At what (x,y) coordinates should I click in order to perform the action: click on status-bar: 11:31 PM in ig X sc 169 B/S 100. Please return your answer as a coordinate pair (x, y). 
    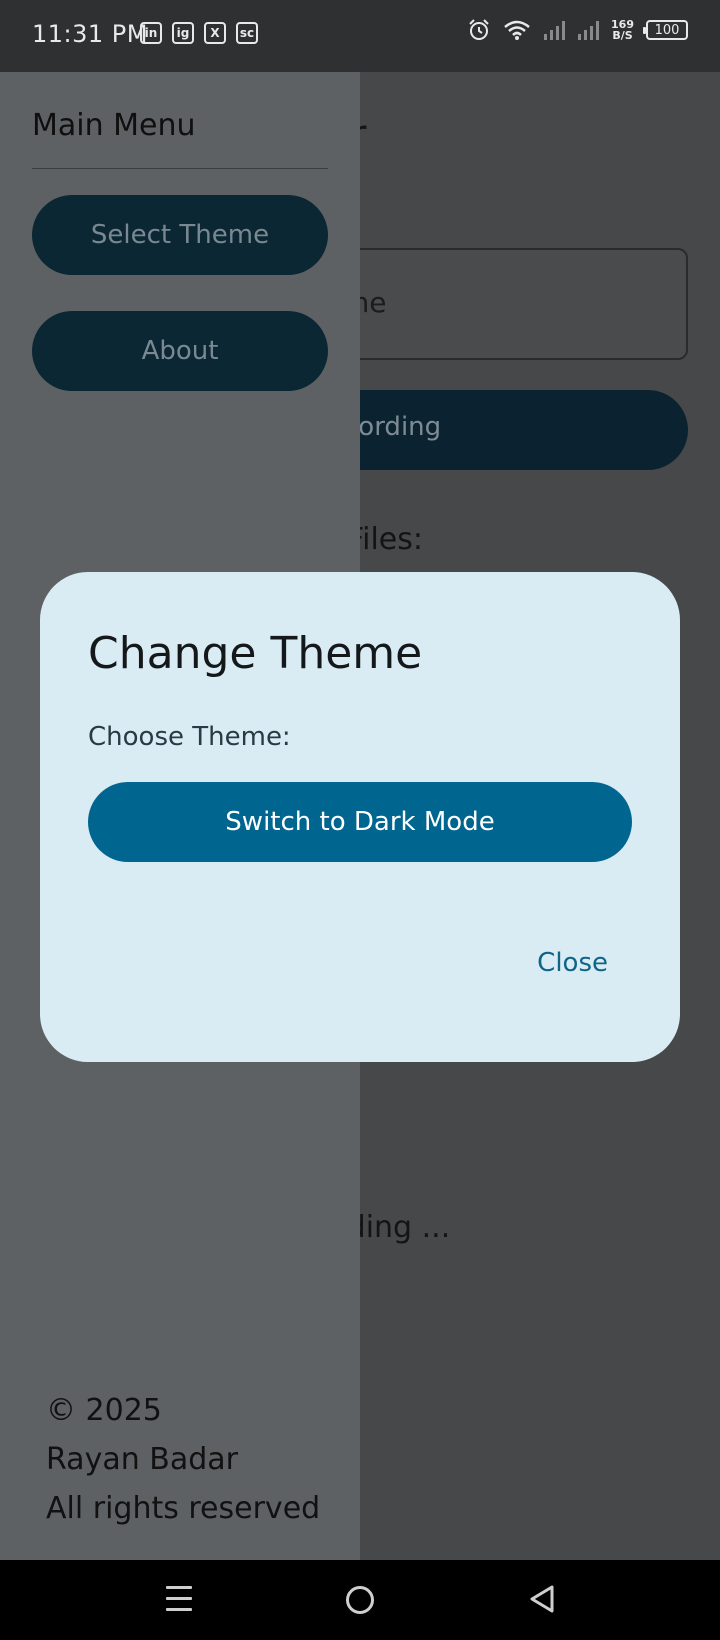
    Looking at the image, I should click on (360, 36).